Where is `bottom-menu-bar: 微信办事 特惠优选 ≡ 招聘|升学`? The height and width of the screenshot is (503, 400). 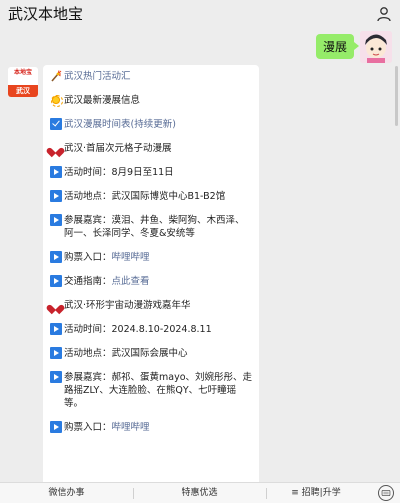
bottom-menu-bar: 微信办事 特惠优选 ≡ 招聘|升学 is located at coordinates (200, 492).